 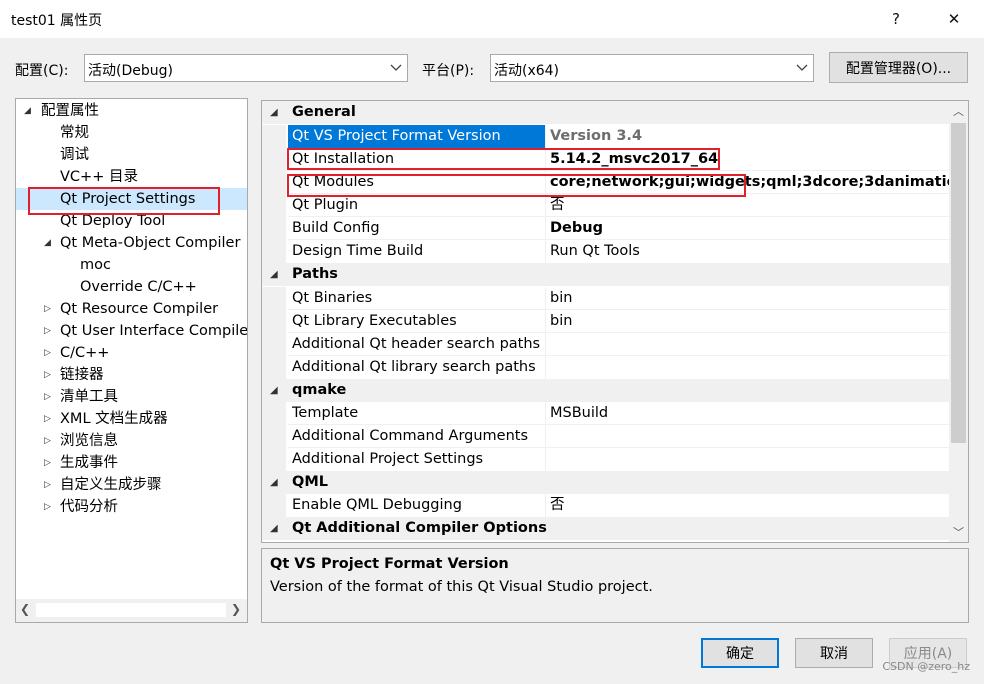 What do you see at coordinates (154, 331) in the screenshot?
I see `tree-item-label: Qt User Interface Compiler` at bounding box center [154, 331].